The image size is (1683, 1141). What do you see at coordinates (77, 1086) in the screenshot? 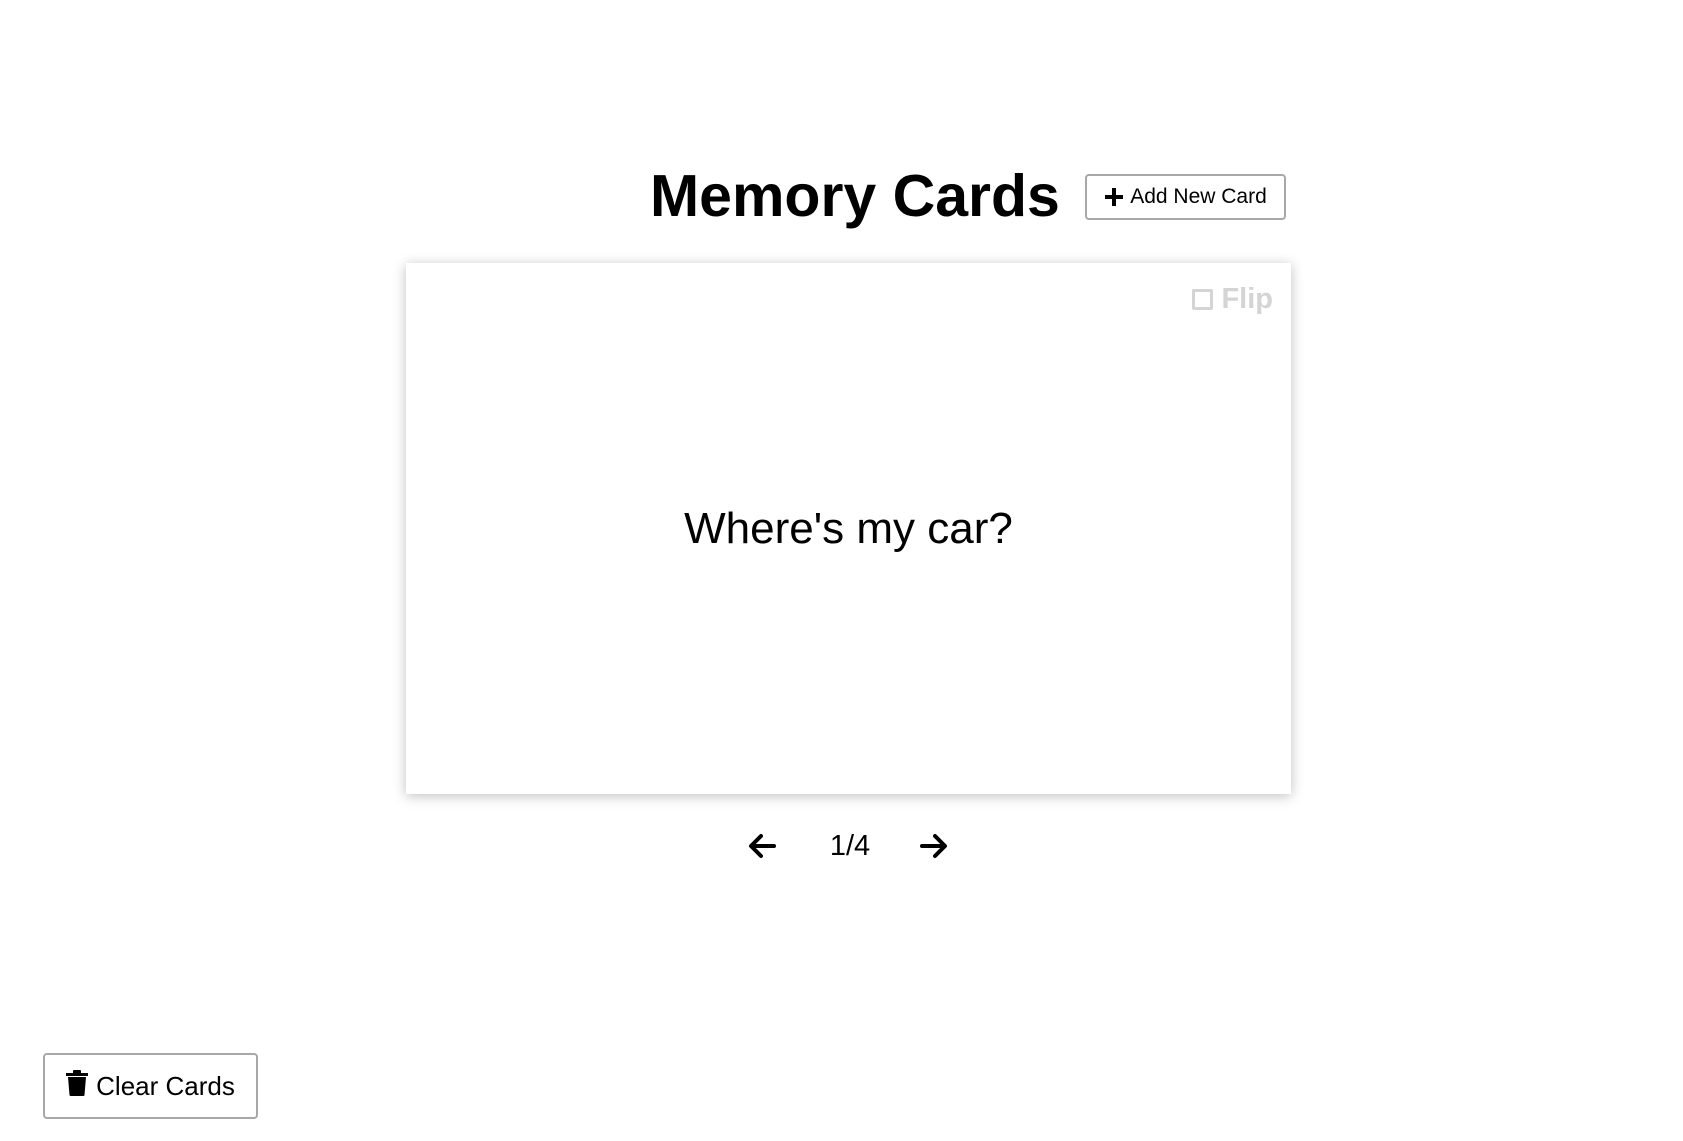
I see `trash-icon` at bounding box center [77, 1086].